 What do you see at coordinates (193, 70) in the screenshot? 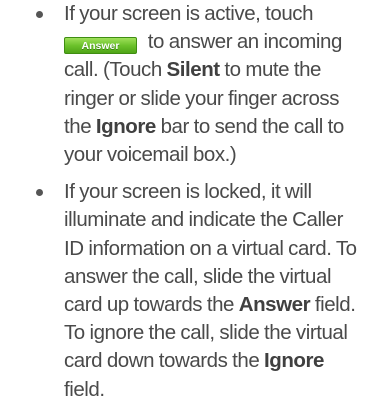
I see `silent-keyword: Silent` at bounding box center [193, 70].